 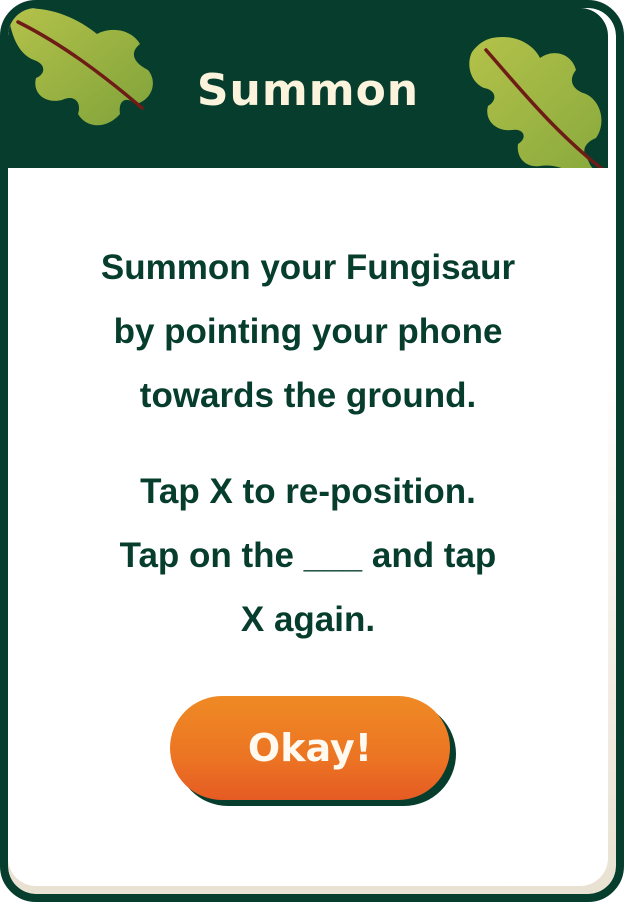 What do you see at coordinates (308, 395) in the screenshot?
I see `instruction-line: towards the ground.` at bounding box center [308, 395].